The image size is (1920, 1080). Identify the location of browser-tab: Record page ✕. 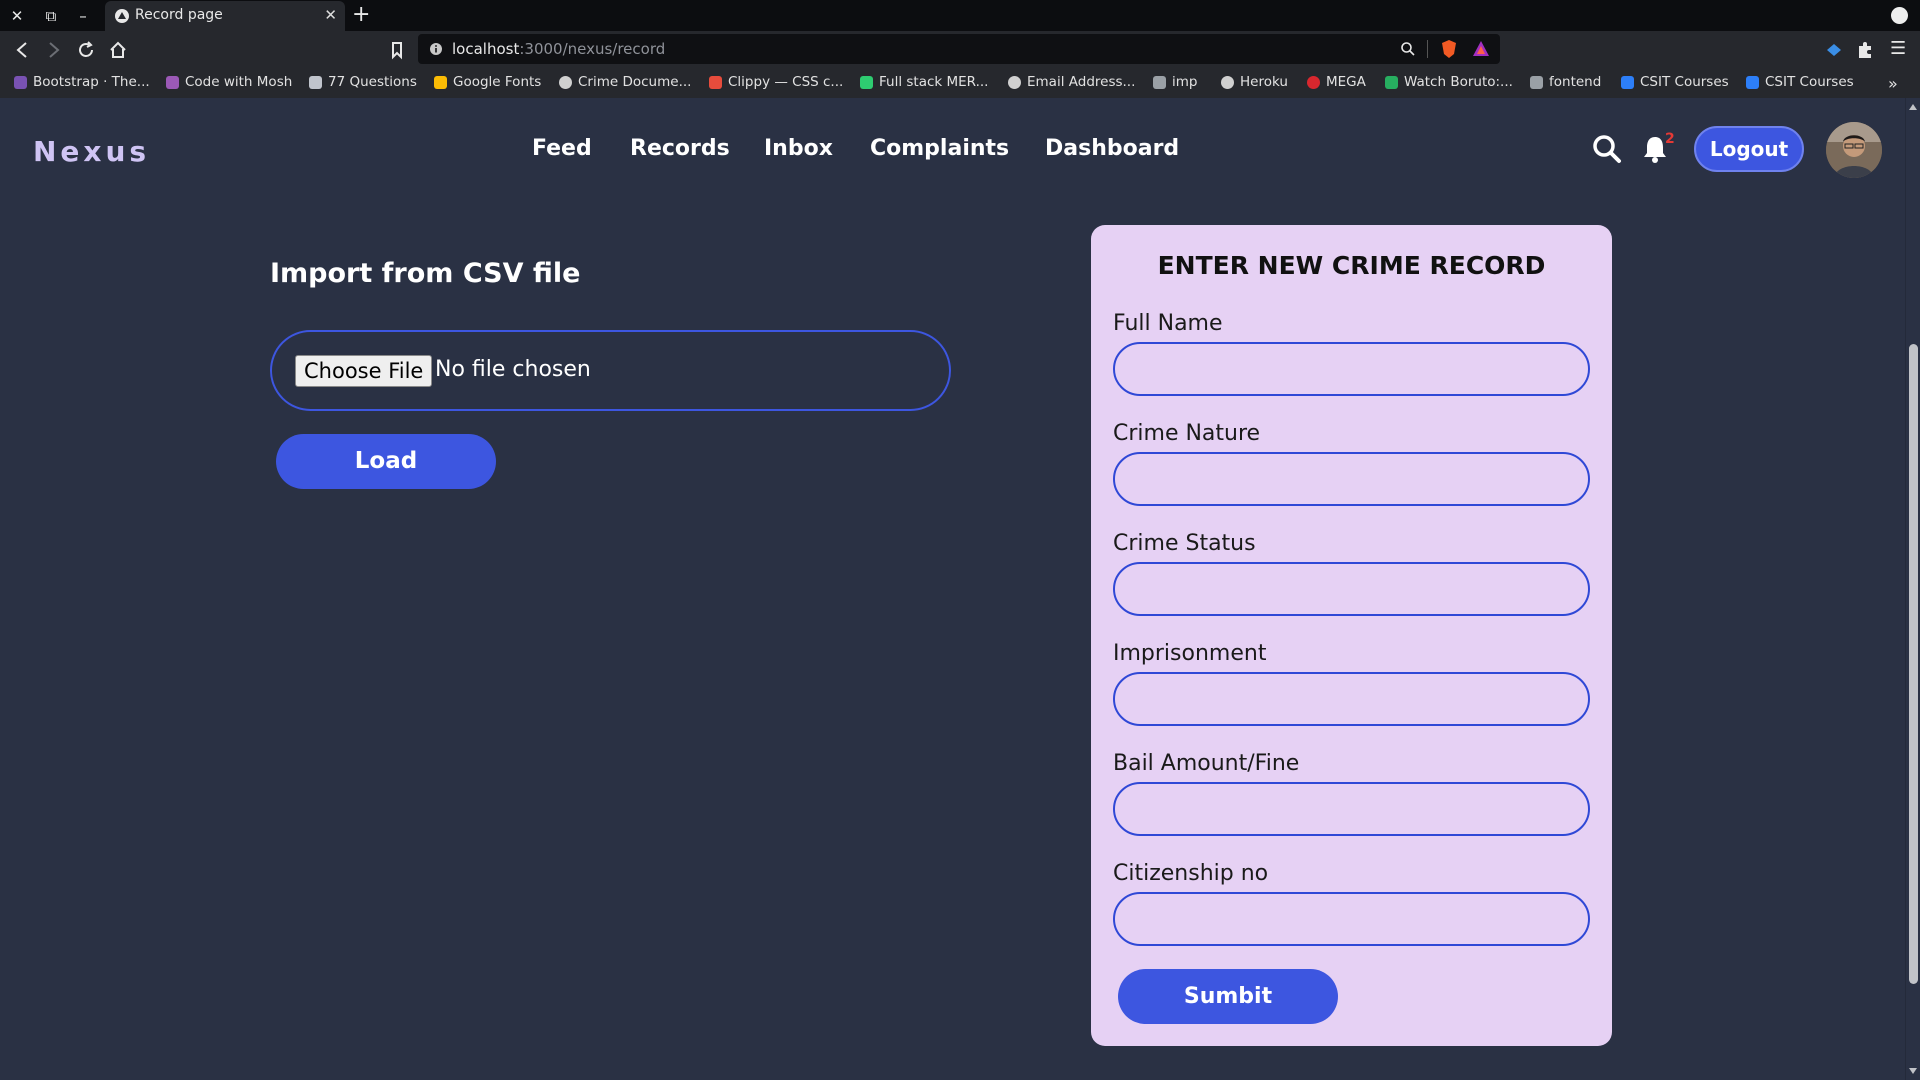
(225, 16).